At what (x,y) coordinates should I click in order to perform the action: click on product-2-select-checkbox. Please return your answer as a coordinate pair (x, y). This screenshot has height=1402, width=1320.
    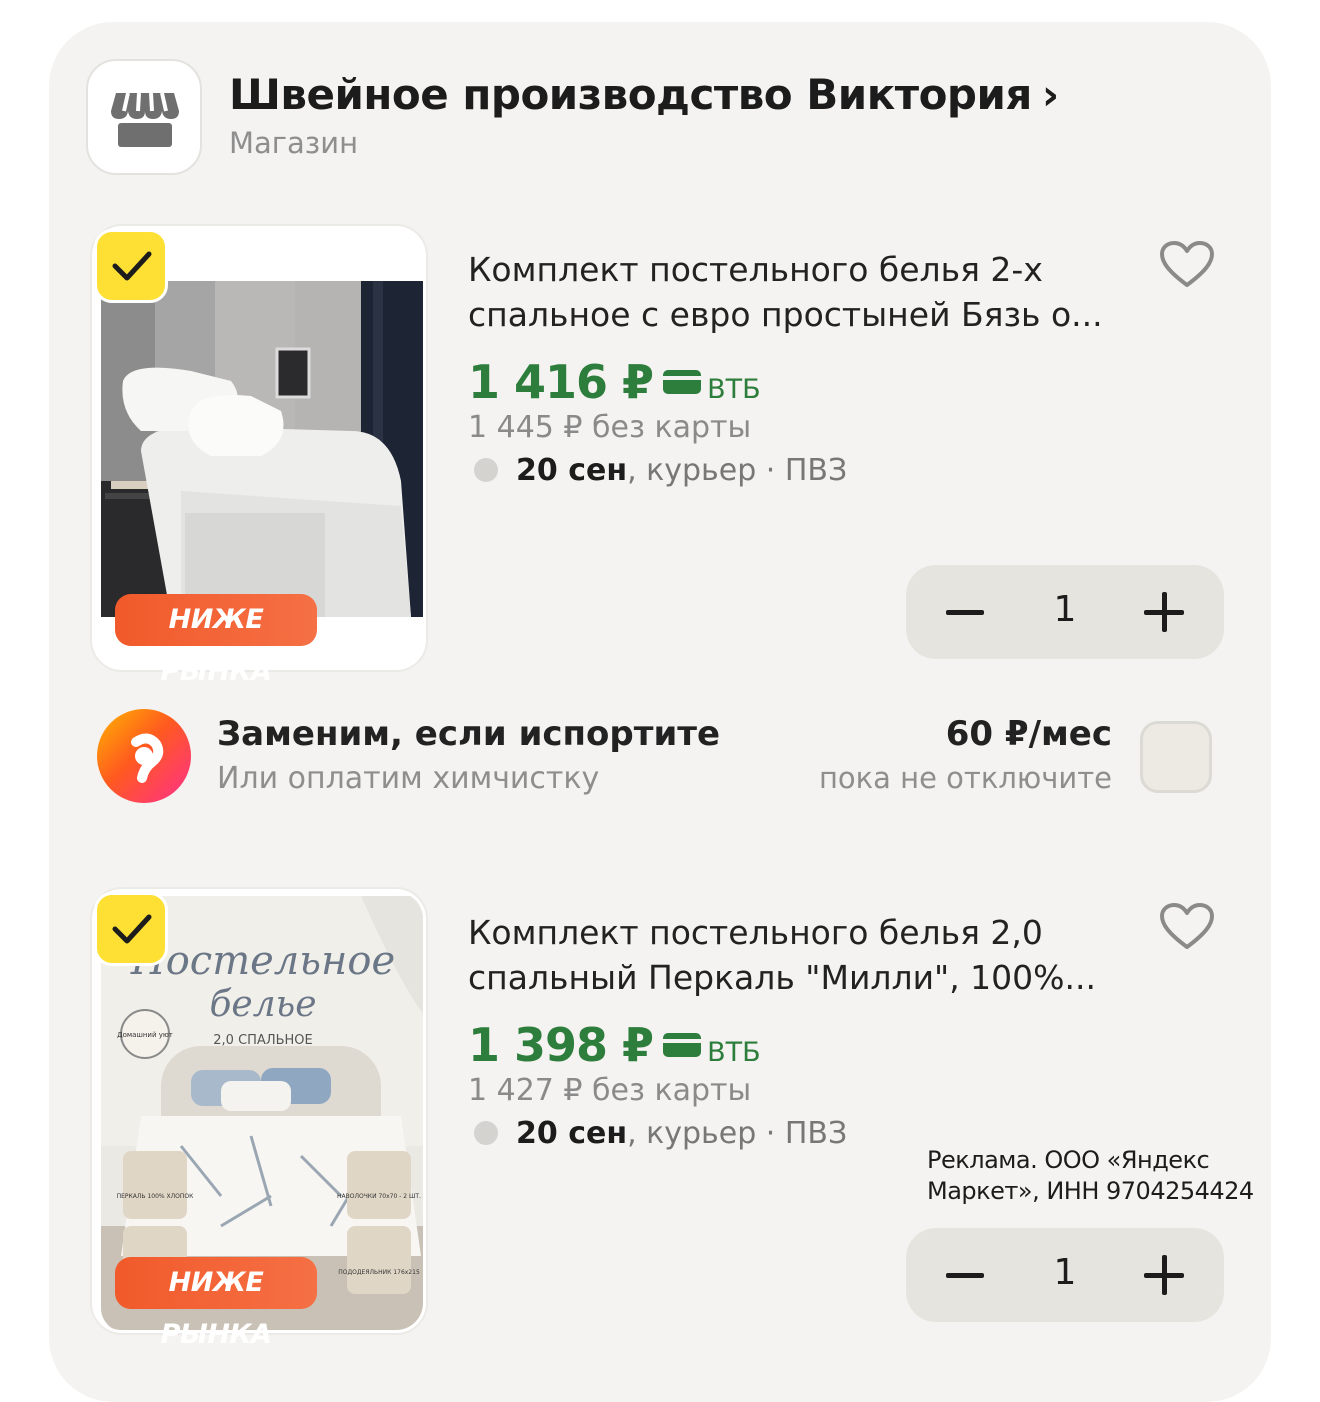
    Looking at the image, I should click on (131, 929).